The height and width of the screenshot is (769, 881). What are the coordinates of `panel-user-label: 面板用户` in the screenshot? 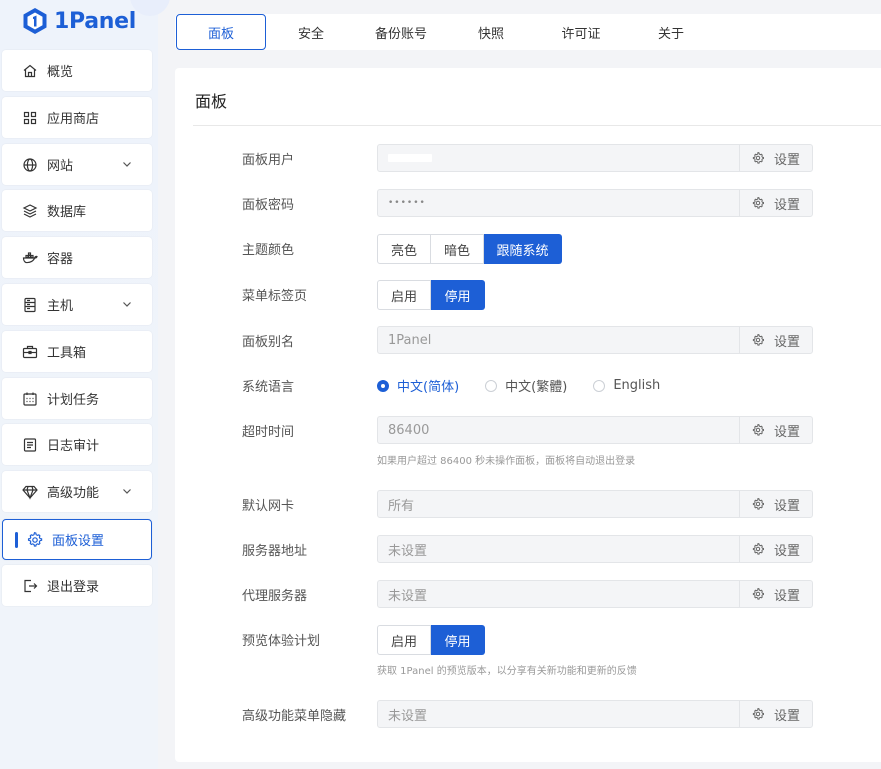 It's located at (268, 160).